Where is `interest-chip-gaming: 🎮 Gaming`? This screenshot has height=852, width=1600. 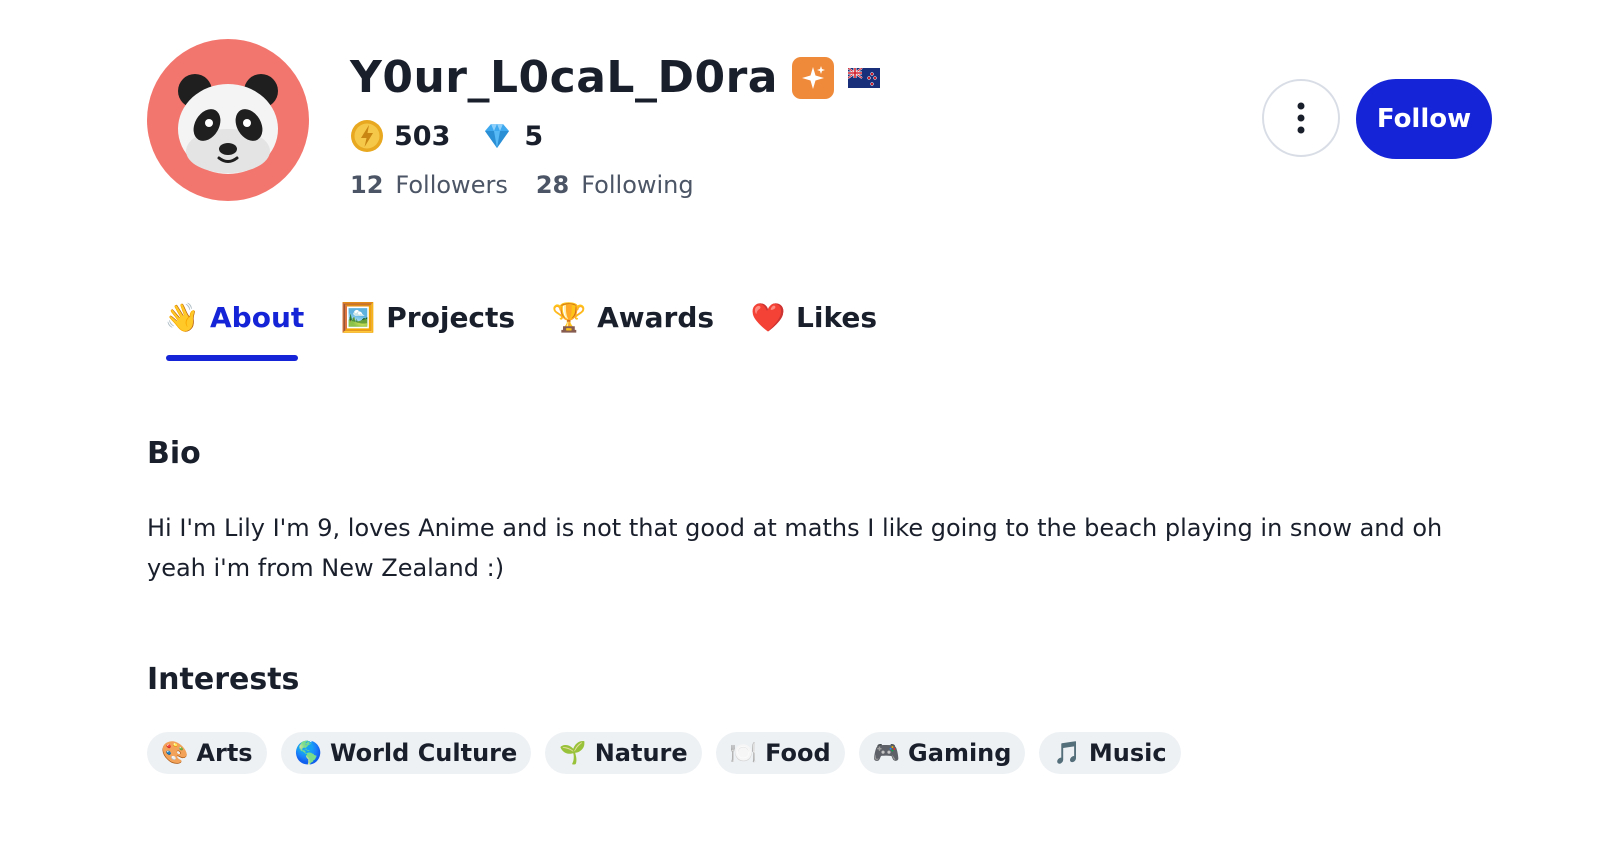 interest-chip-gaming: 🎮 Gaming is located at coordinates (942, 753).